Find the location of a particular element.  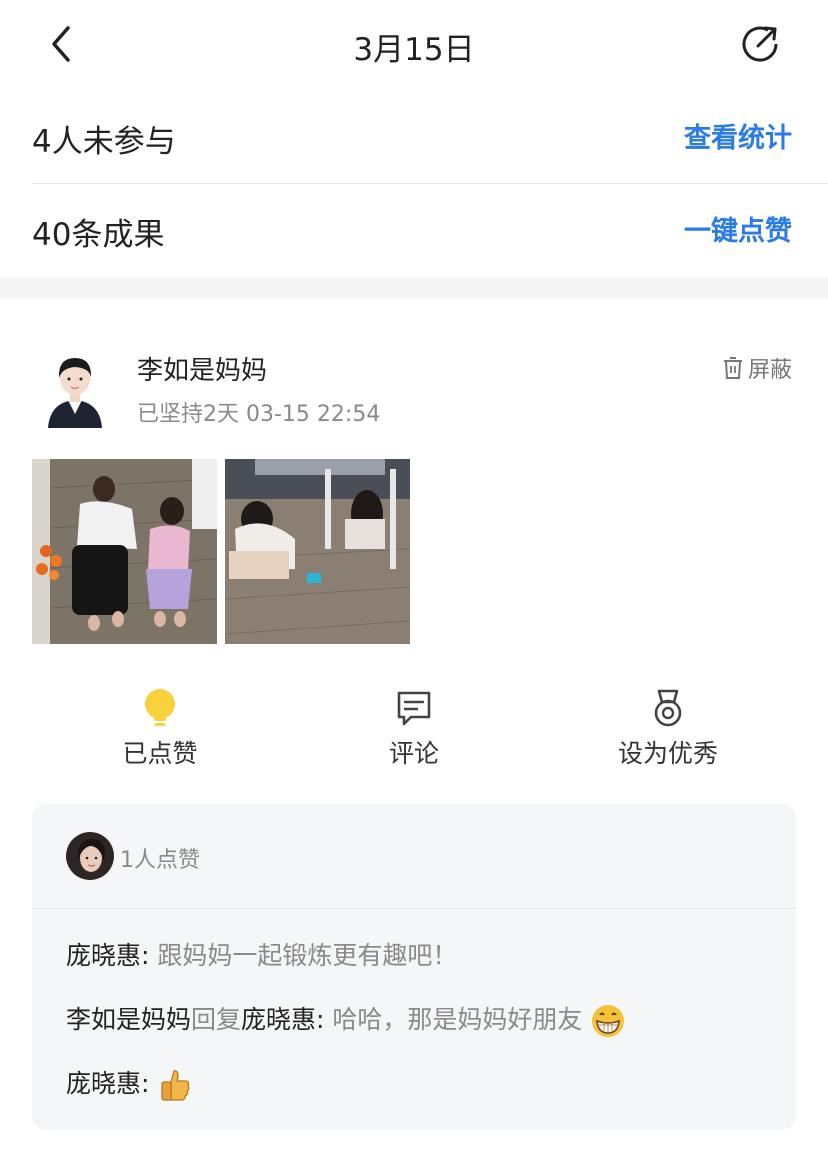

set-excellent-button: 设为优秀 is located at coordinates (668, 728).